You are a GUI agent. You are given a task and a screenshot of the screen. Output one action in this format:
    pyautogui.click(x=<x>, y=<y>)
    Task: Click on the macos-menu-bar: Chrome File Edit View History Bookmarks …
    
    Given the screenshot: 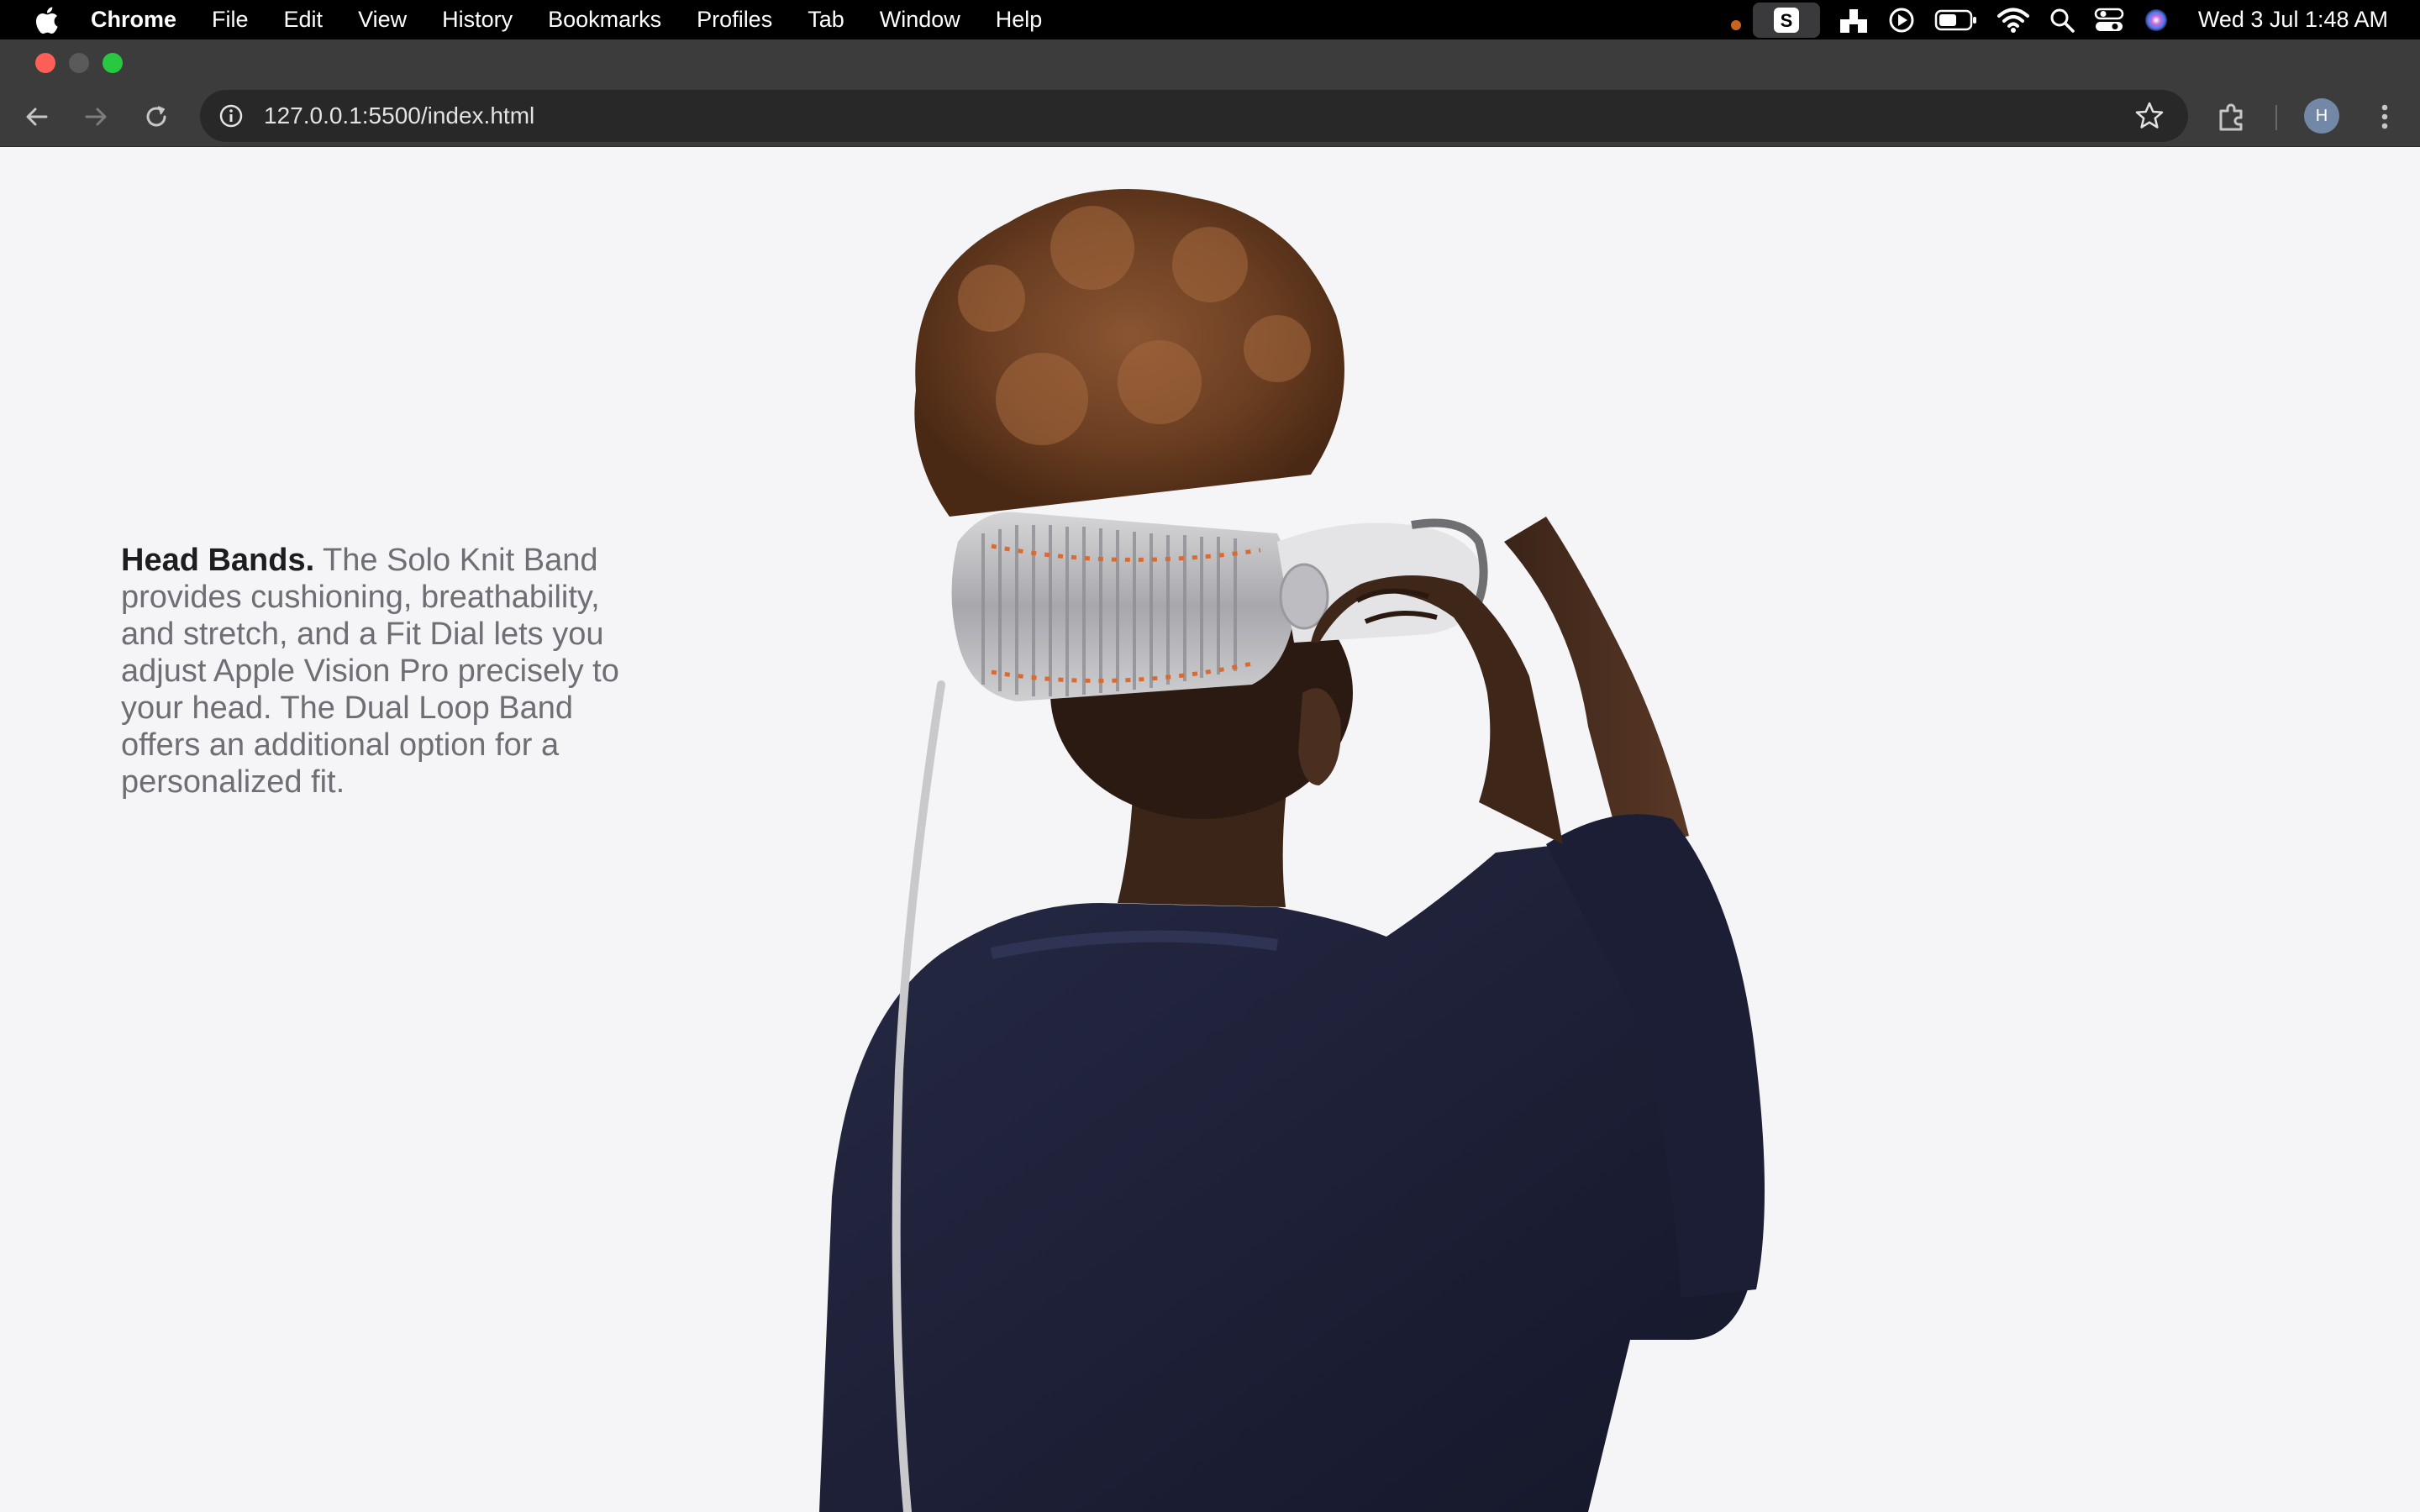 What is the action you would take?
    pyautogui.click(x=1210, y=19)
    